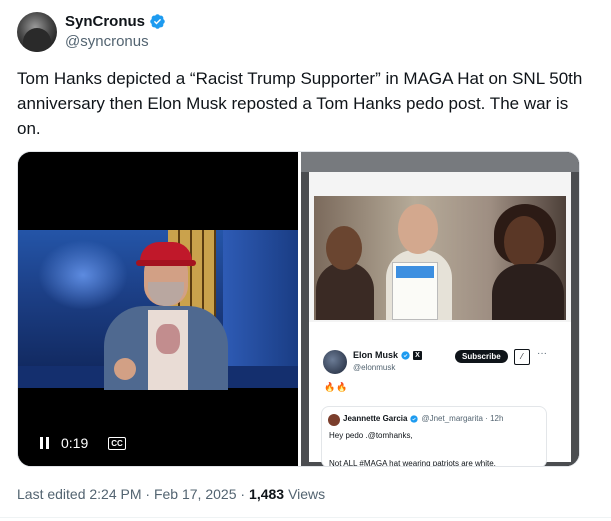 The width and height of the screenshot is (611, 521). I want to click on x-logo-icon: X, so click(418, 355).